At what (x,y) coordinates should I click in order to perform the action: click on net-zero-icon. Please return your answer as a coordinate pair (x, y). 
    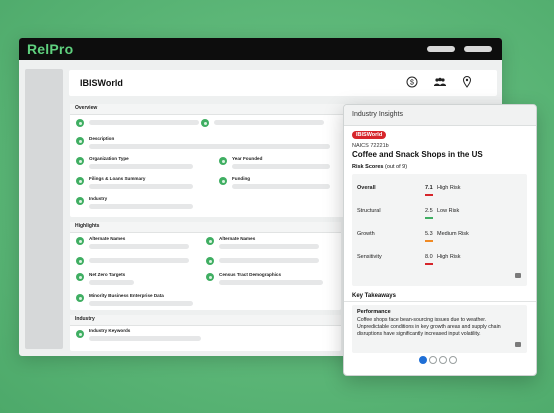
    Looking at the image, I should click on (80, 277).